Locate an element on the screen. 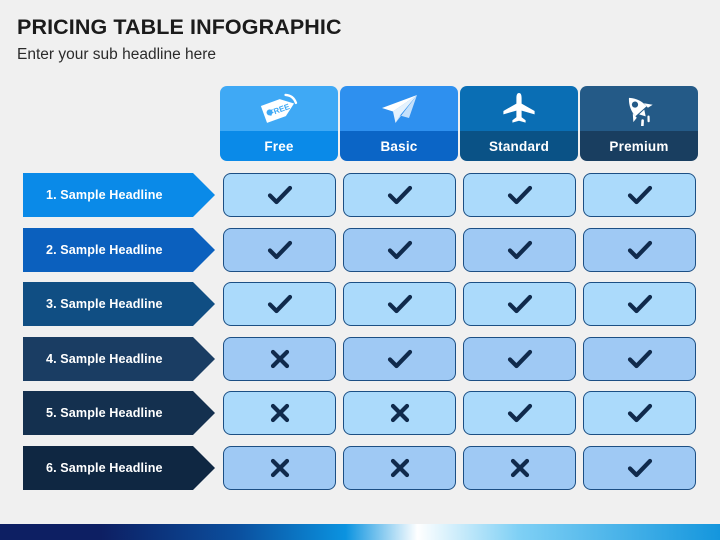 The width and height of the screenshot is (720, 540). feature-cell-r1-c2 is located at coordinates (399, 195).